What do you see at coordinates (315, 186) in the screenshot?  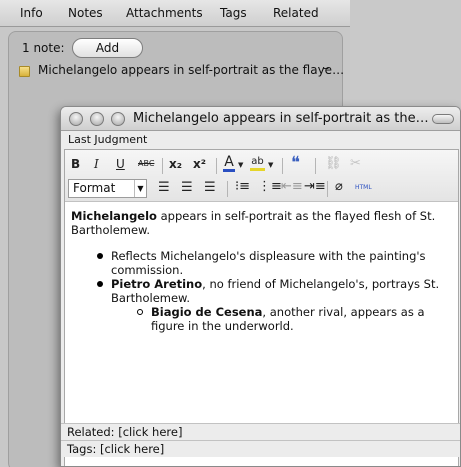 I see `indent-icon: ⇥≡` at bounding box center [315, 186].